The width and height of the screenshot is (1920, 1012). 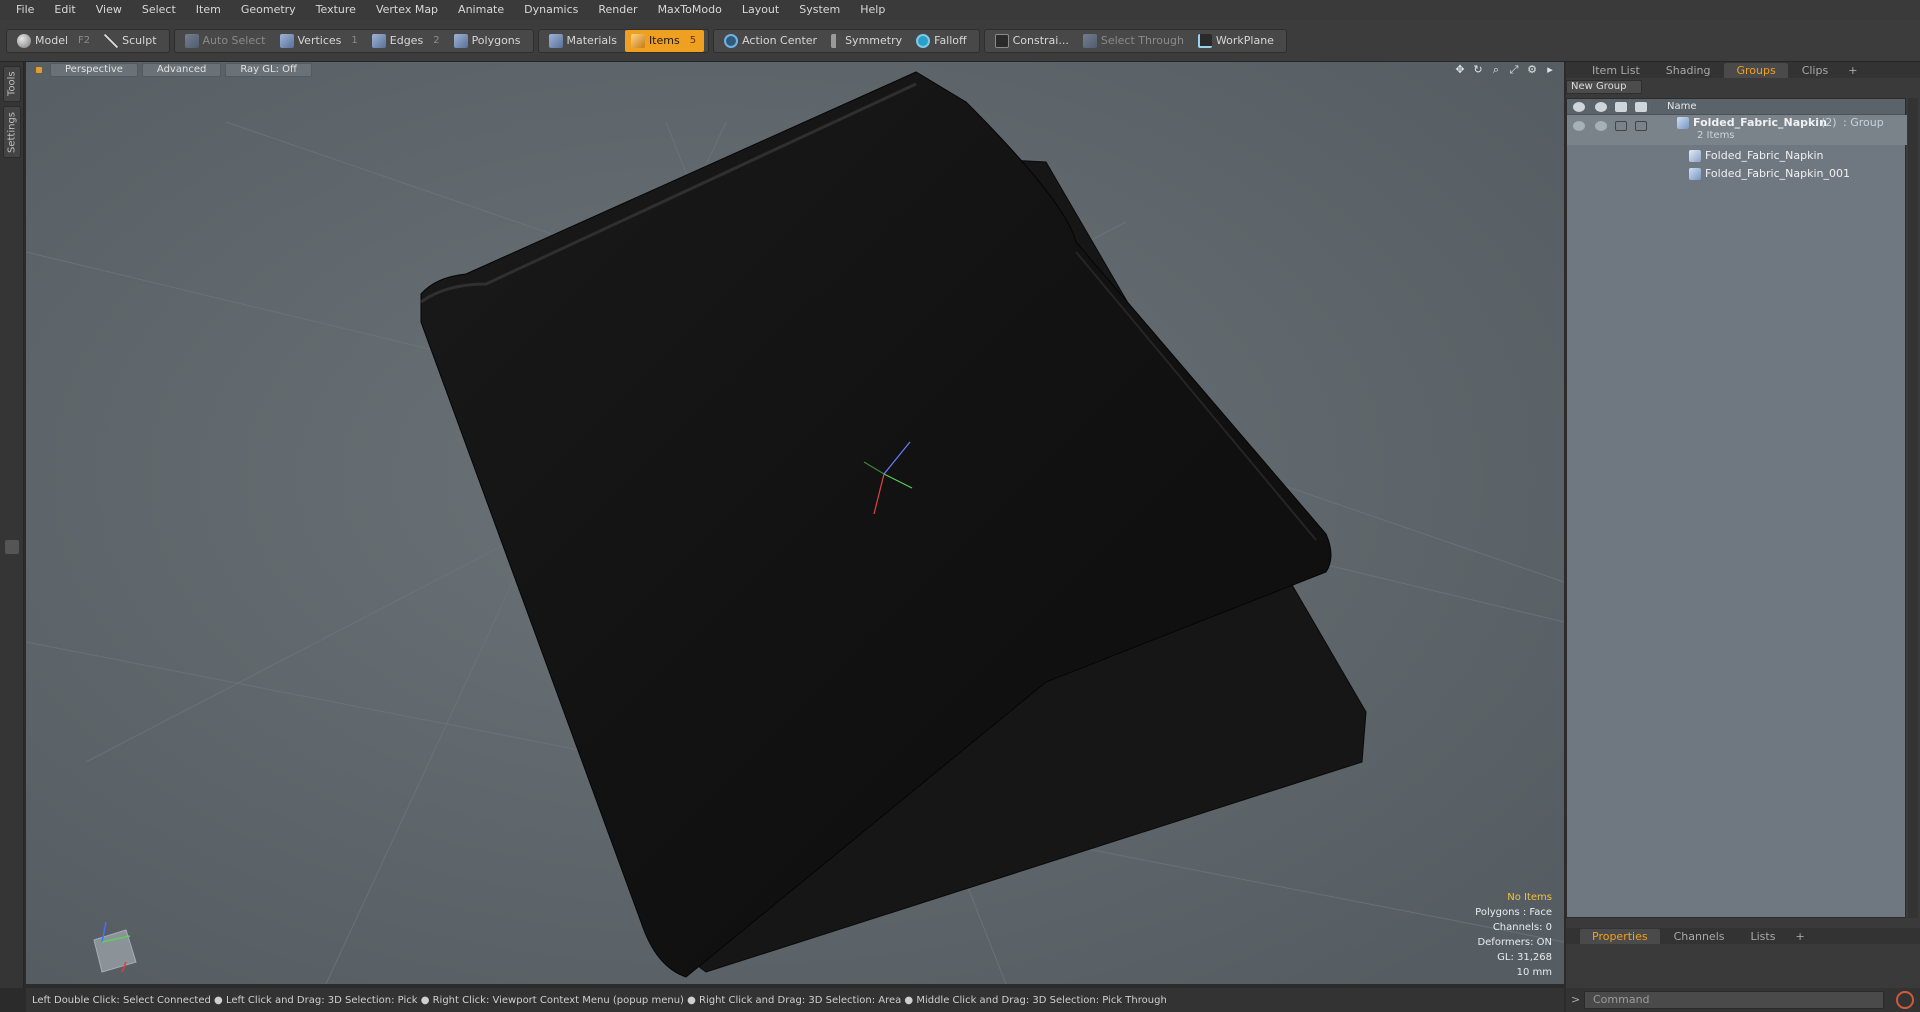 What do you see at coordinates (1737, 156) in the screenshot?
I see `list-item: Folded_Fabric_Napkin` at bounding box center [1737, 156].